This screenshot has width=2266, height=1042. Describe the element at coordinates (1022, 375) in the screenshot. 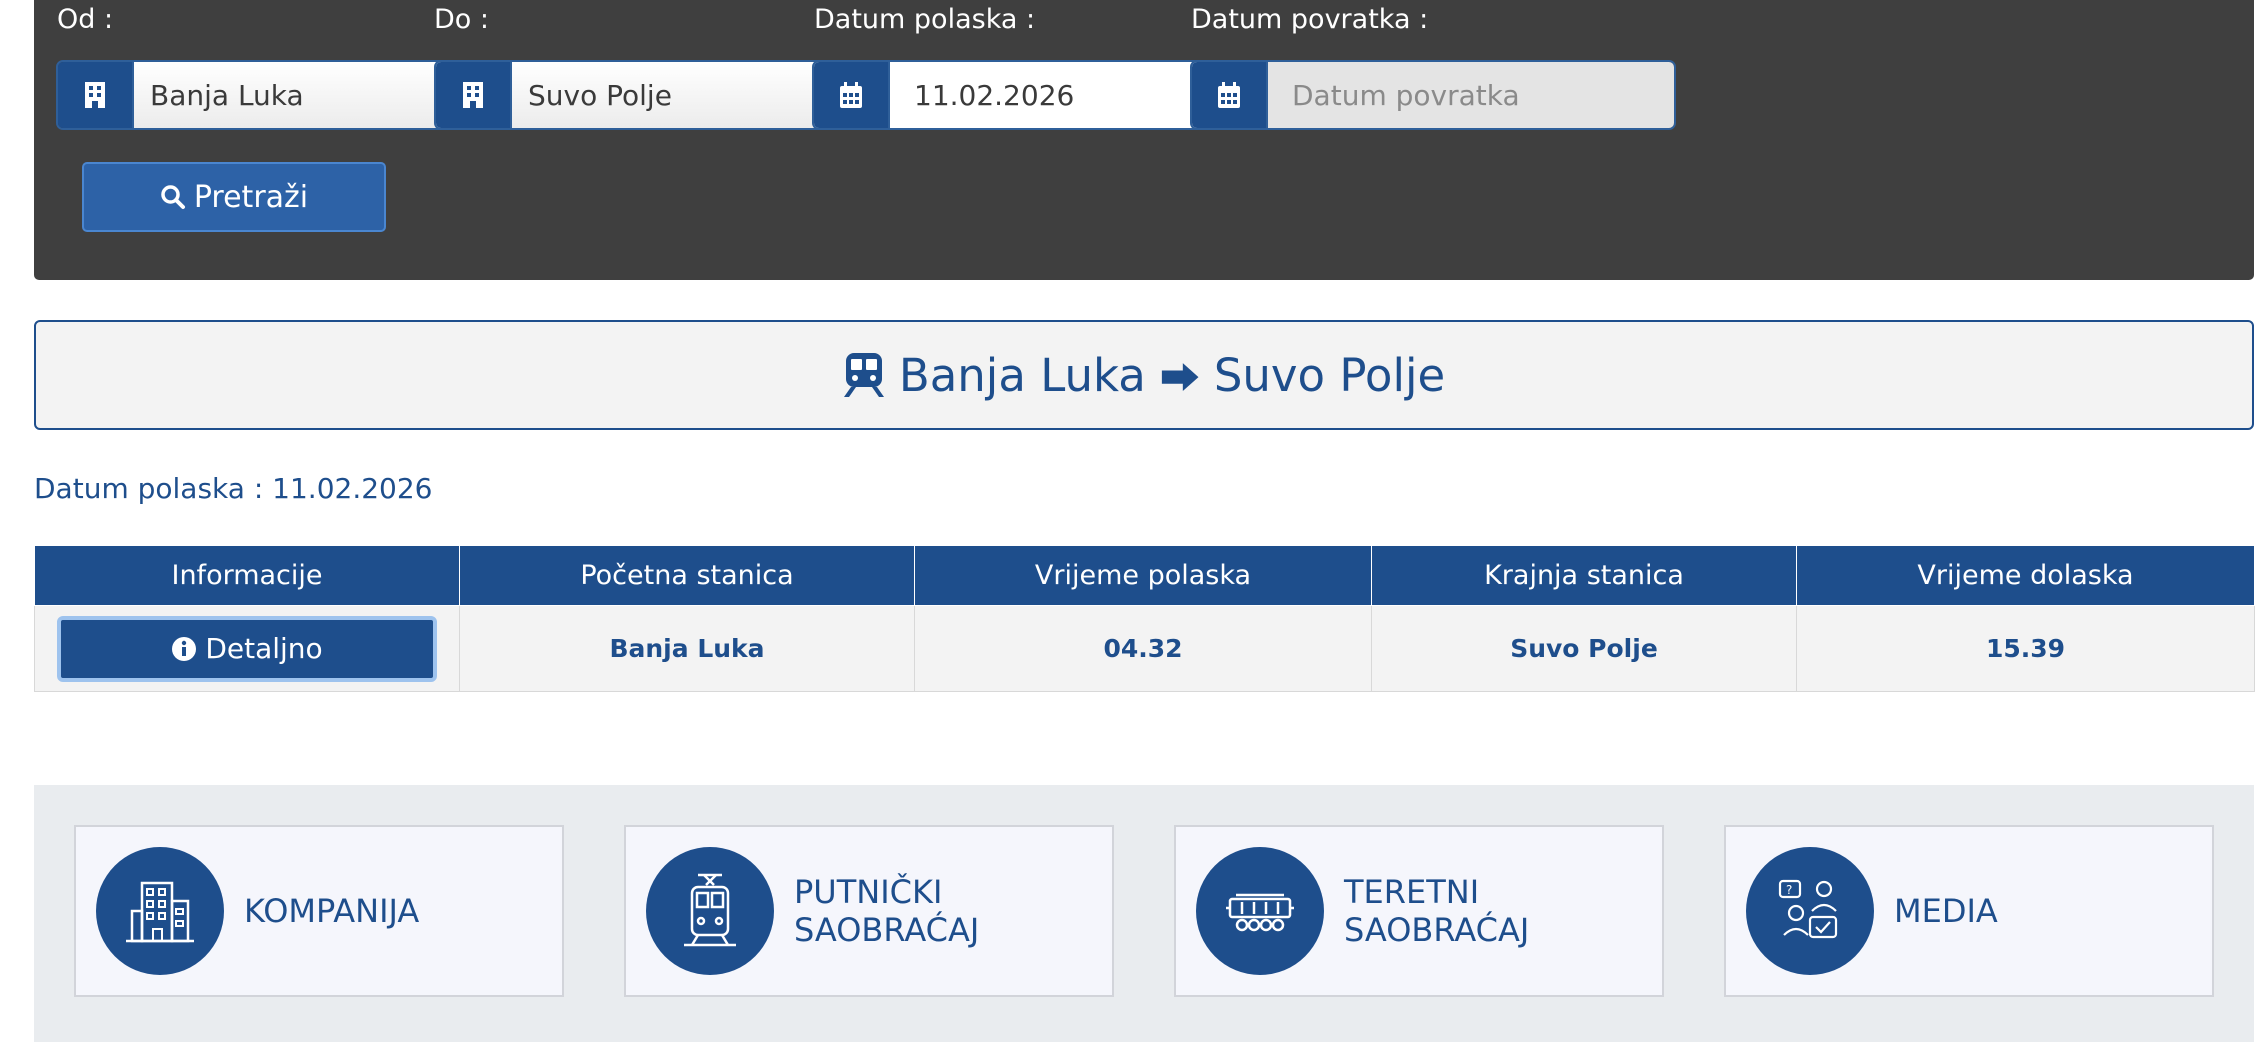

I see `route-origin: Banja Luka` at that location.